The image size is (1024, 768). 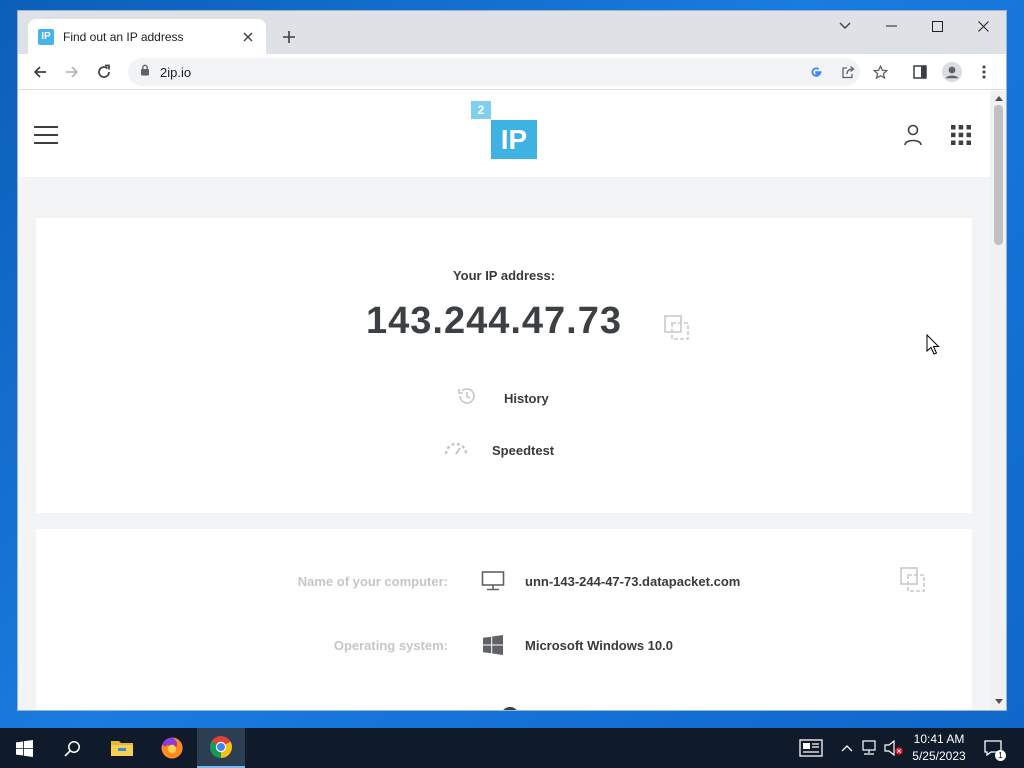 I want to click on search-icon, so click(x=72, y=748).